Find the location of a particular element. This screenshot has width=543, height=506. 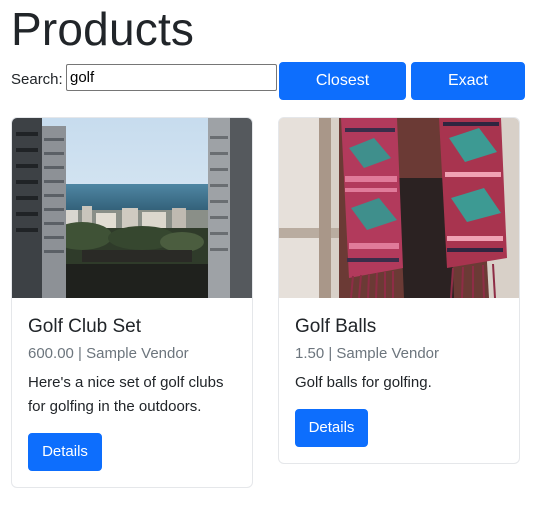

product-description: Golf balls for golfing. is located at coordinates (363, 382).